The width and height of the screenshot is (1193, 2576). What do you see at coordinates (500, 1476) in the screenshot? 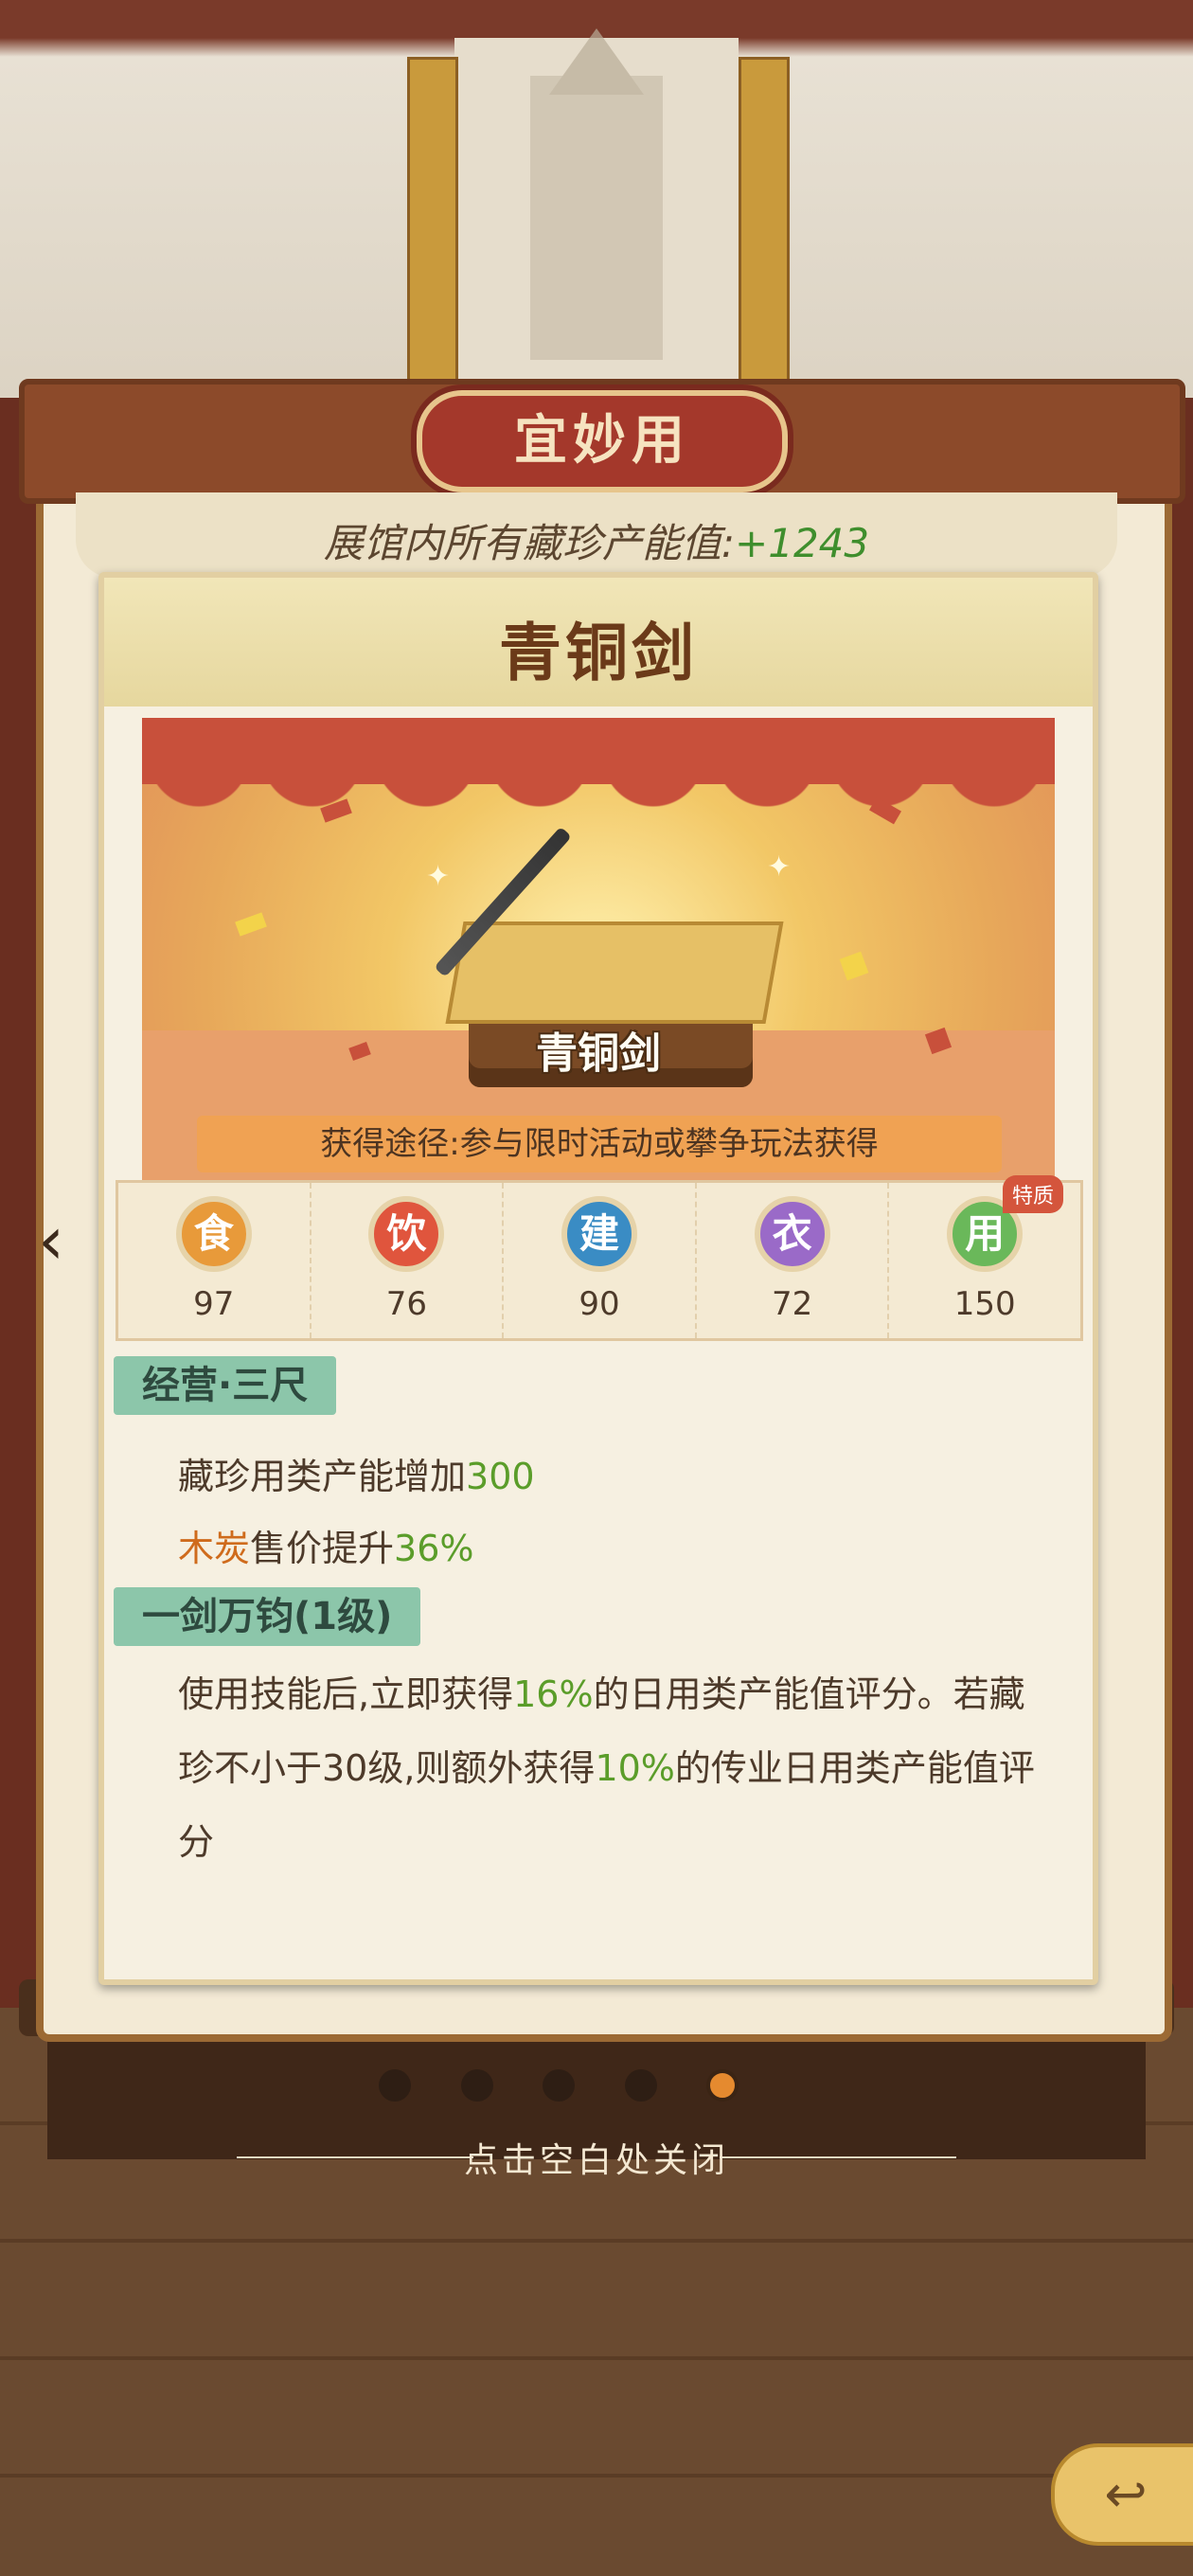
I see `skill-effect-value: 300` at bounding box center [500, 1476].